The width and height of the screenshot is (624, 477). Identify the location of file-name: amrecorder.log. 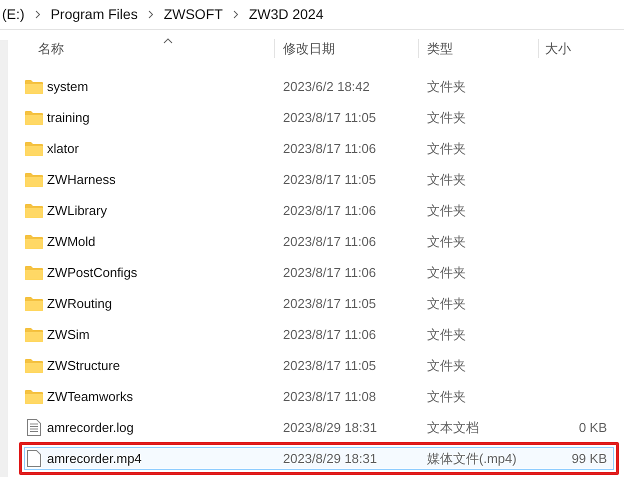
(90, 427).